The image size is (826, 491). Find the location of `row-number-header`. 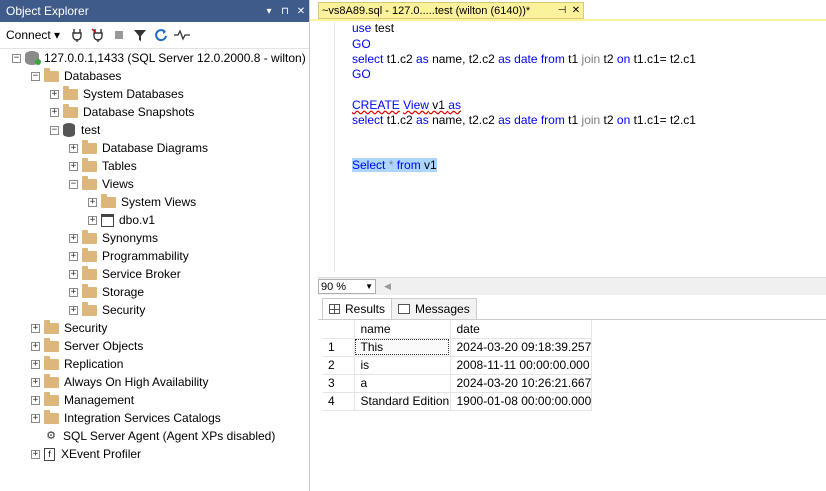

row-number-header is located at coordinates (339, 329).